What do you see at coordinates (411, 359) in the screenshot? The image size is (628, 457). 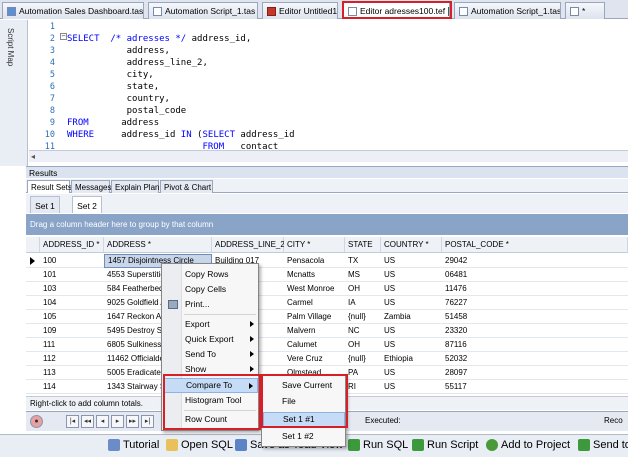 I see `cell-country: Ethiopia` at bounding box center [411, 359].